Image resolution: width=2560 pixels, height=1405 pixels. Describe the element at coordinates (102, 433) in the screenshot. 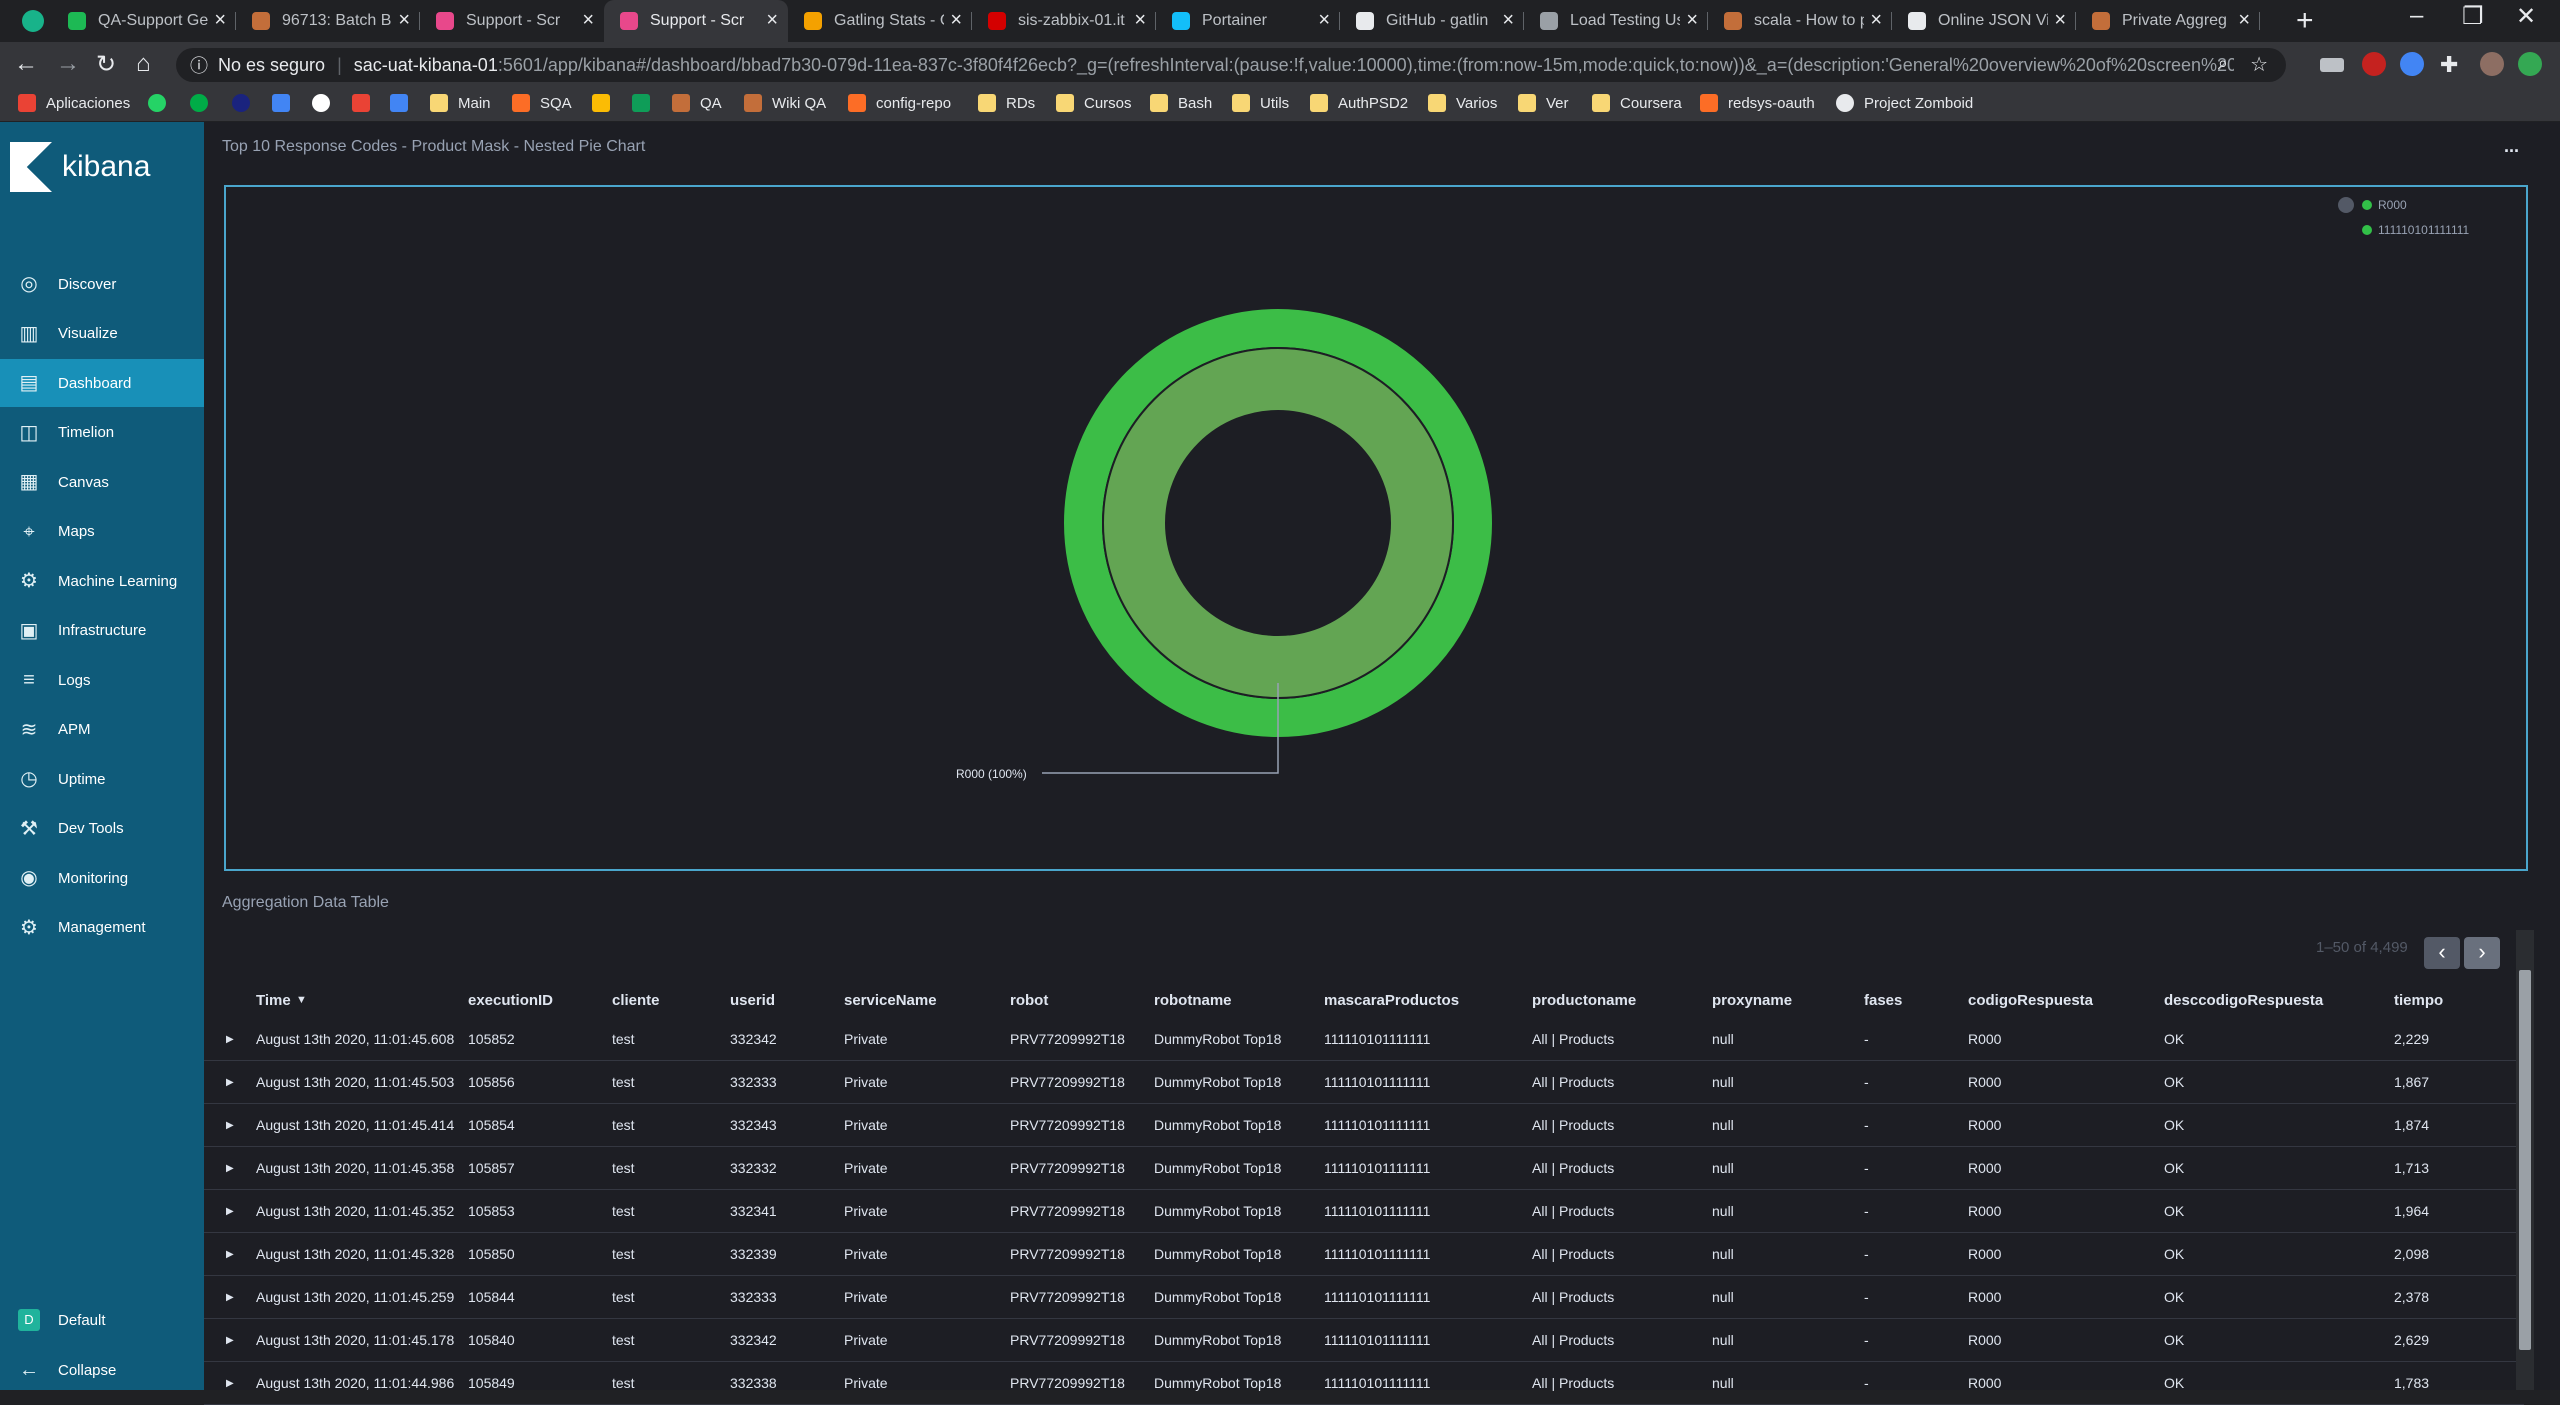

I see `nav-item-timelion: ◫ Timelion` at that location.